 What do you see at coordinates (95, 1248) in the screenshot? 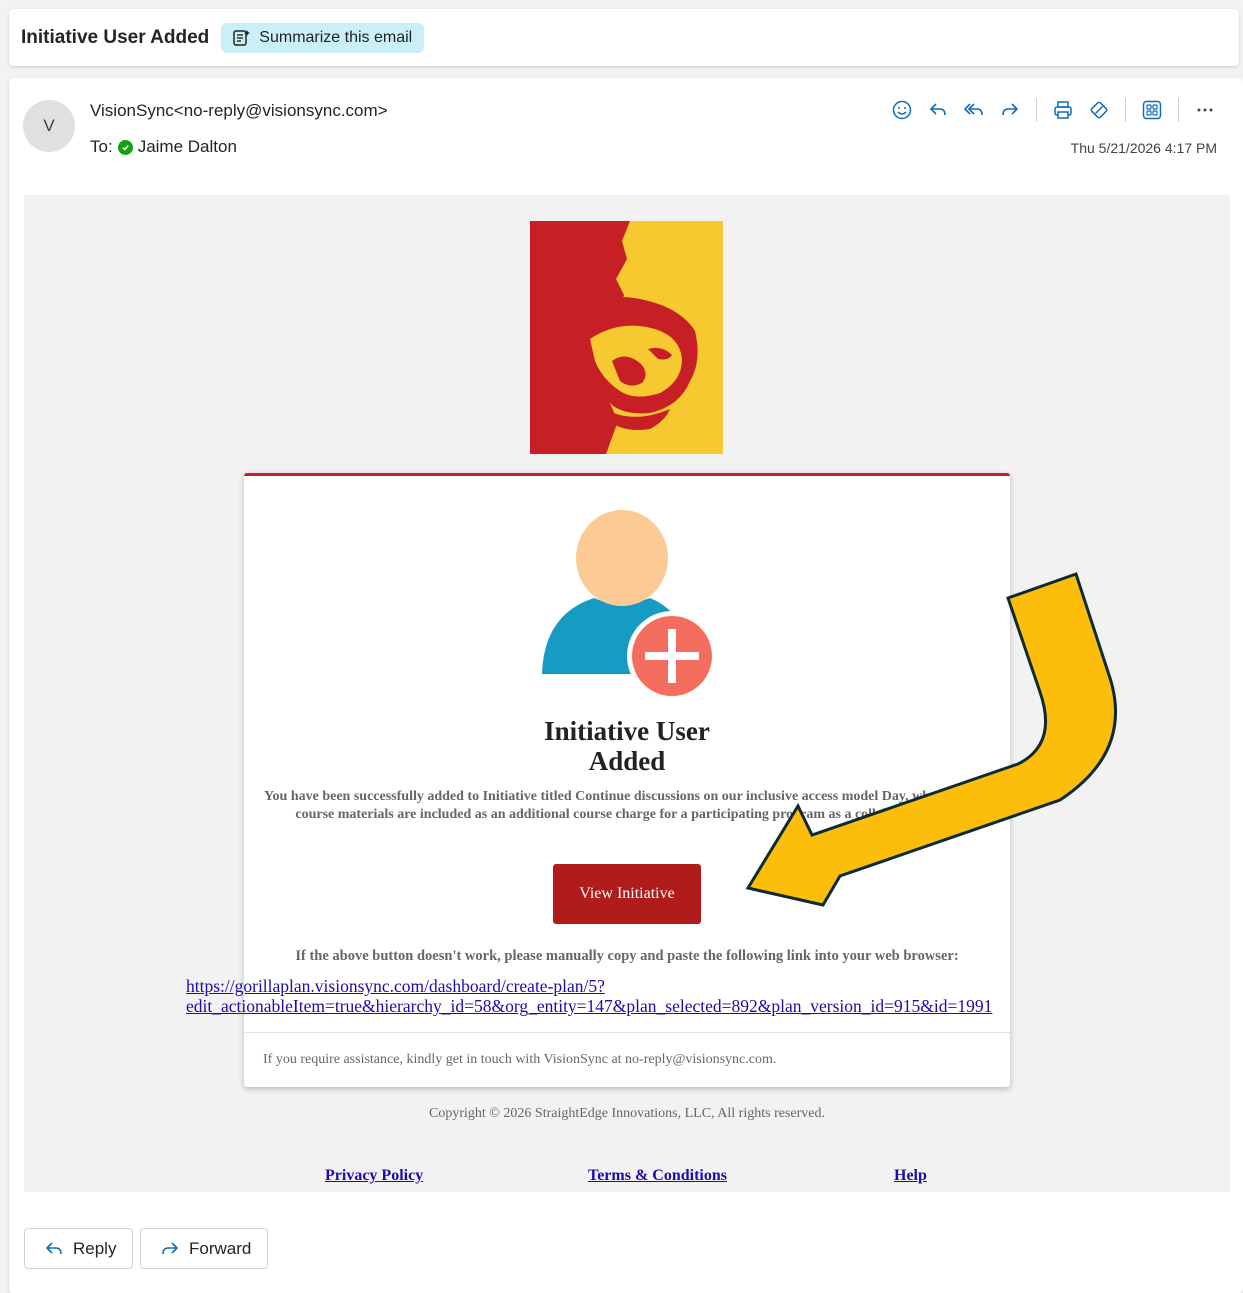
I see `reply-label: Reply` at bounding box center [95, 1248].